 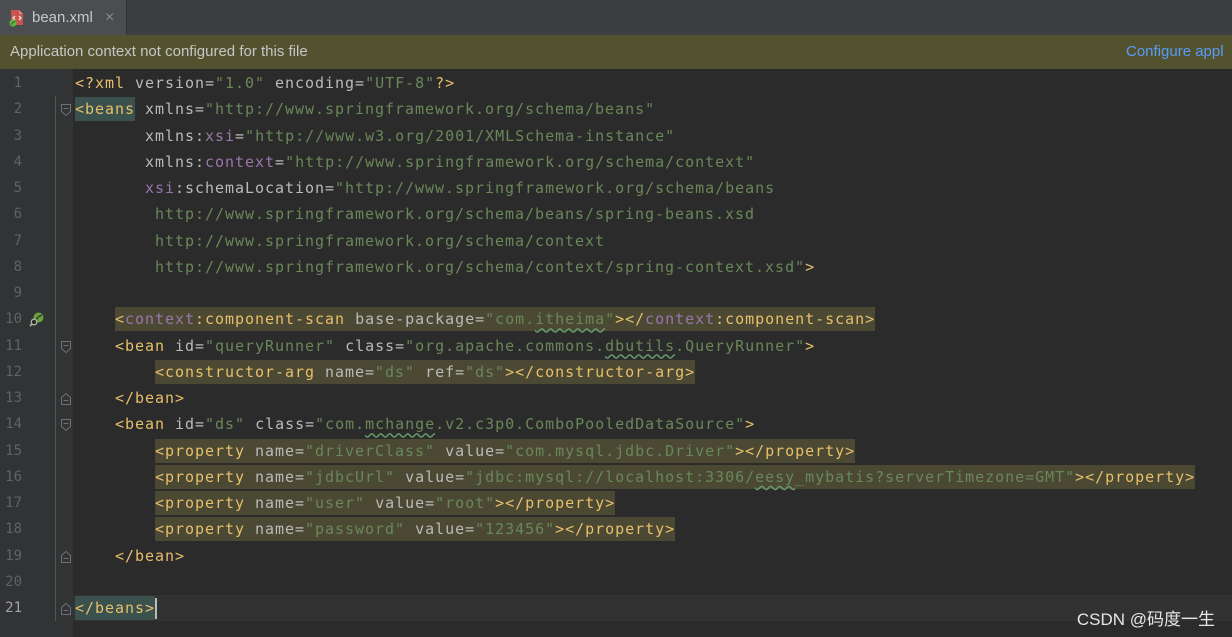 I want to click on editor-line-20: 20, so click(x=616, y=582).